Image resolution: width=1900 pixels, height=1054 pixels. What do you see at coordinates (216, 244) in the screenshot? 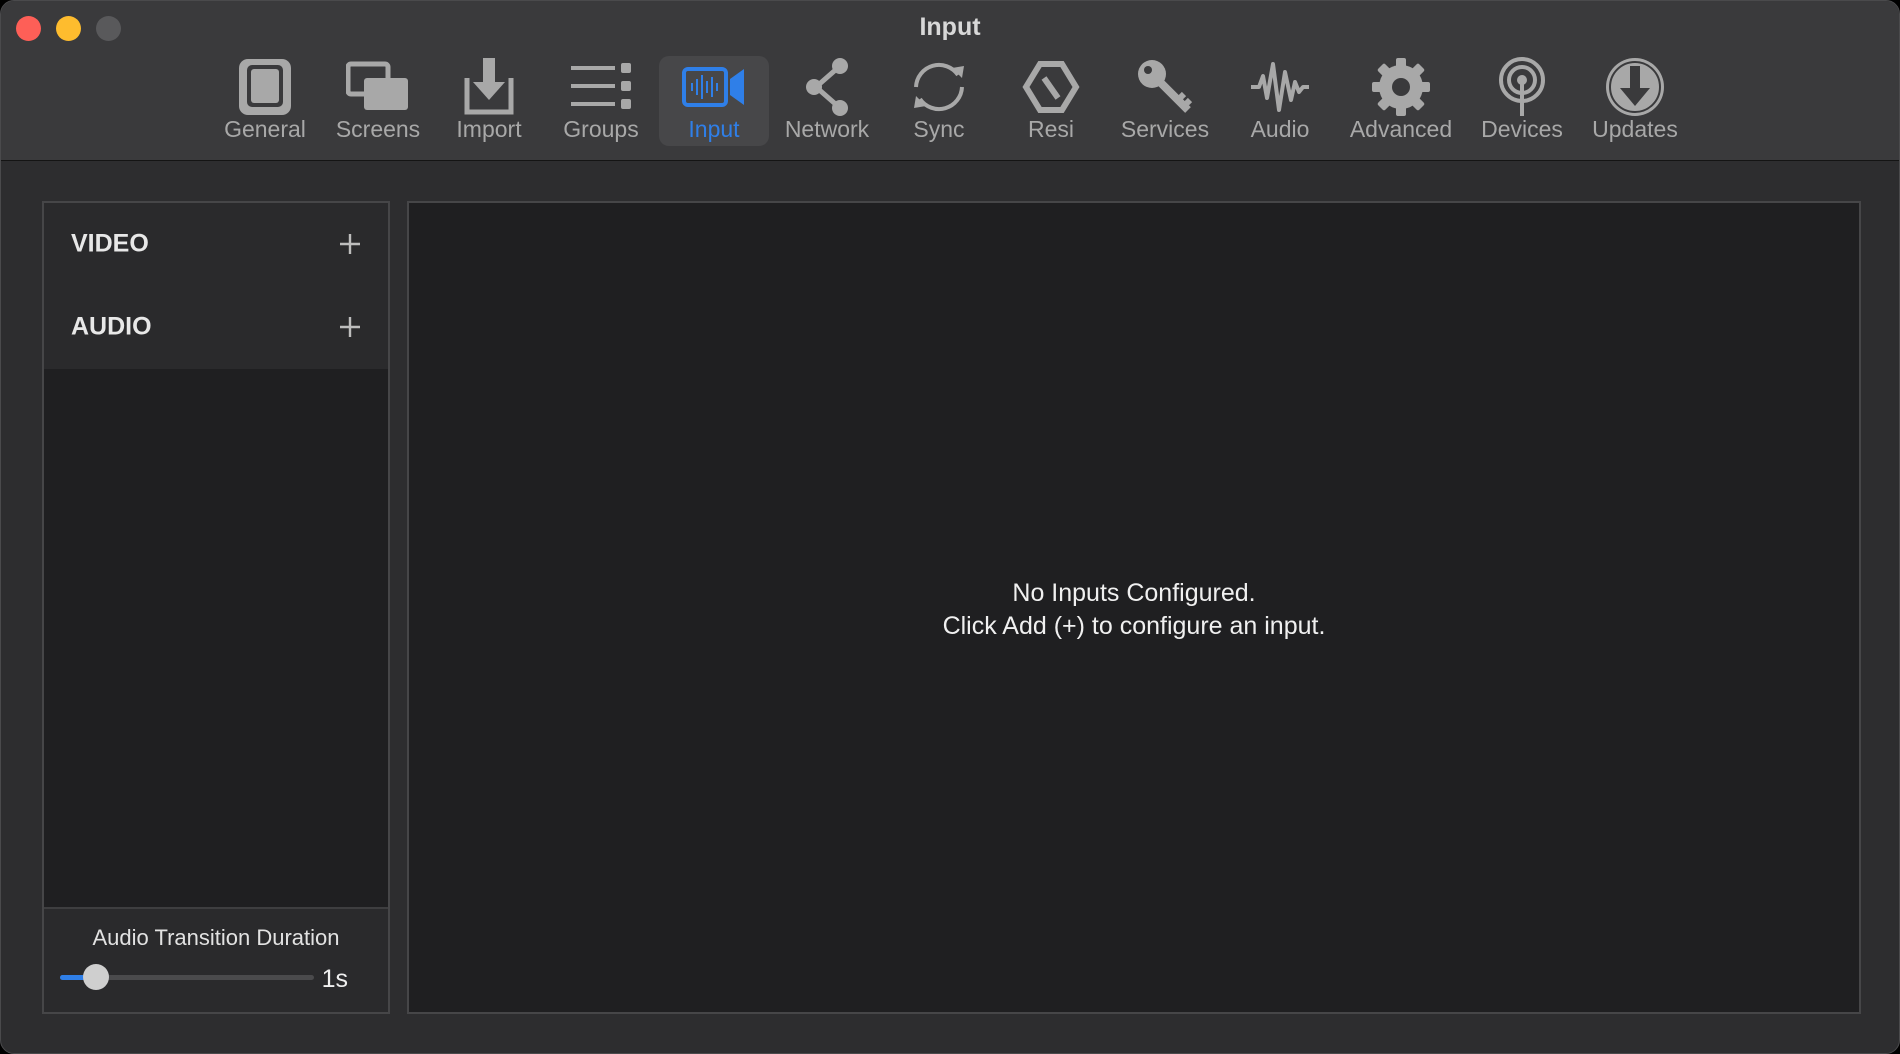
I see `video-section-header: VIDEO` at bounding box center [216, 244].